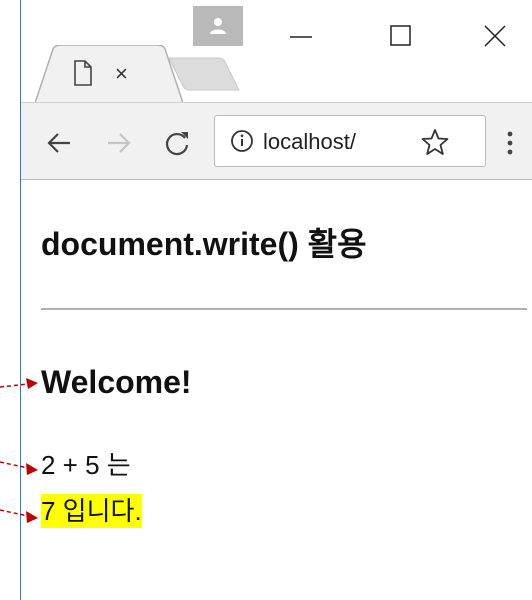  What do you see at coordinates (83, 73) in the screenshot?
I see `page-icon` at bounding box center [83, 73].